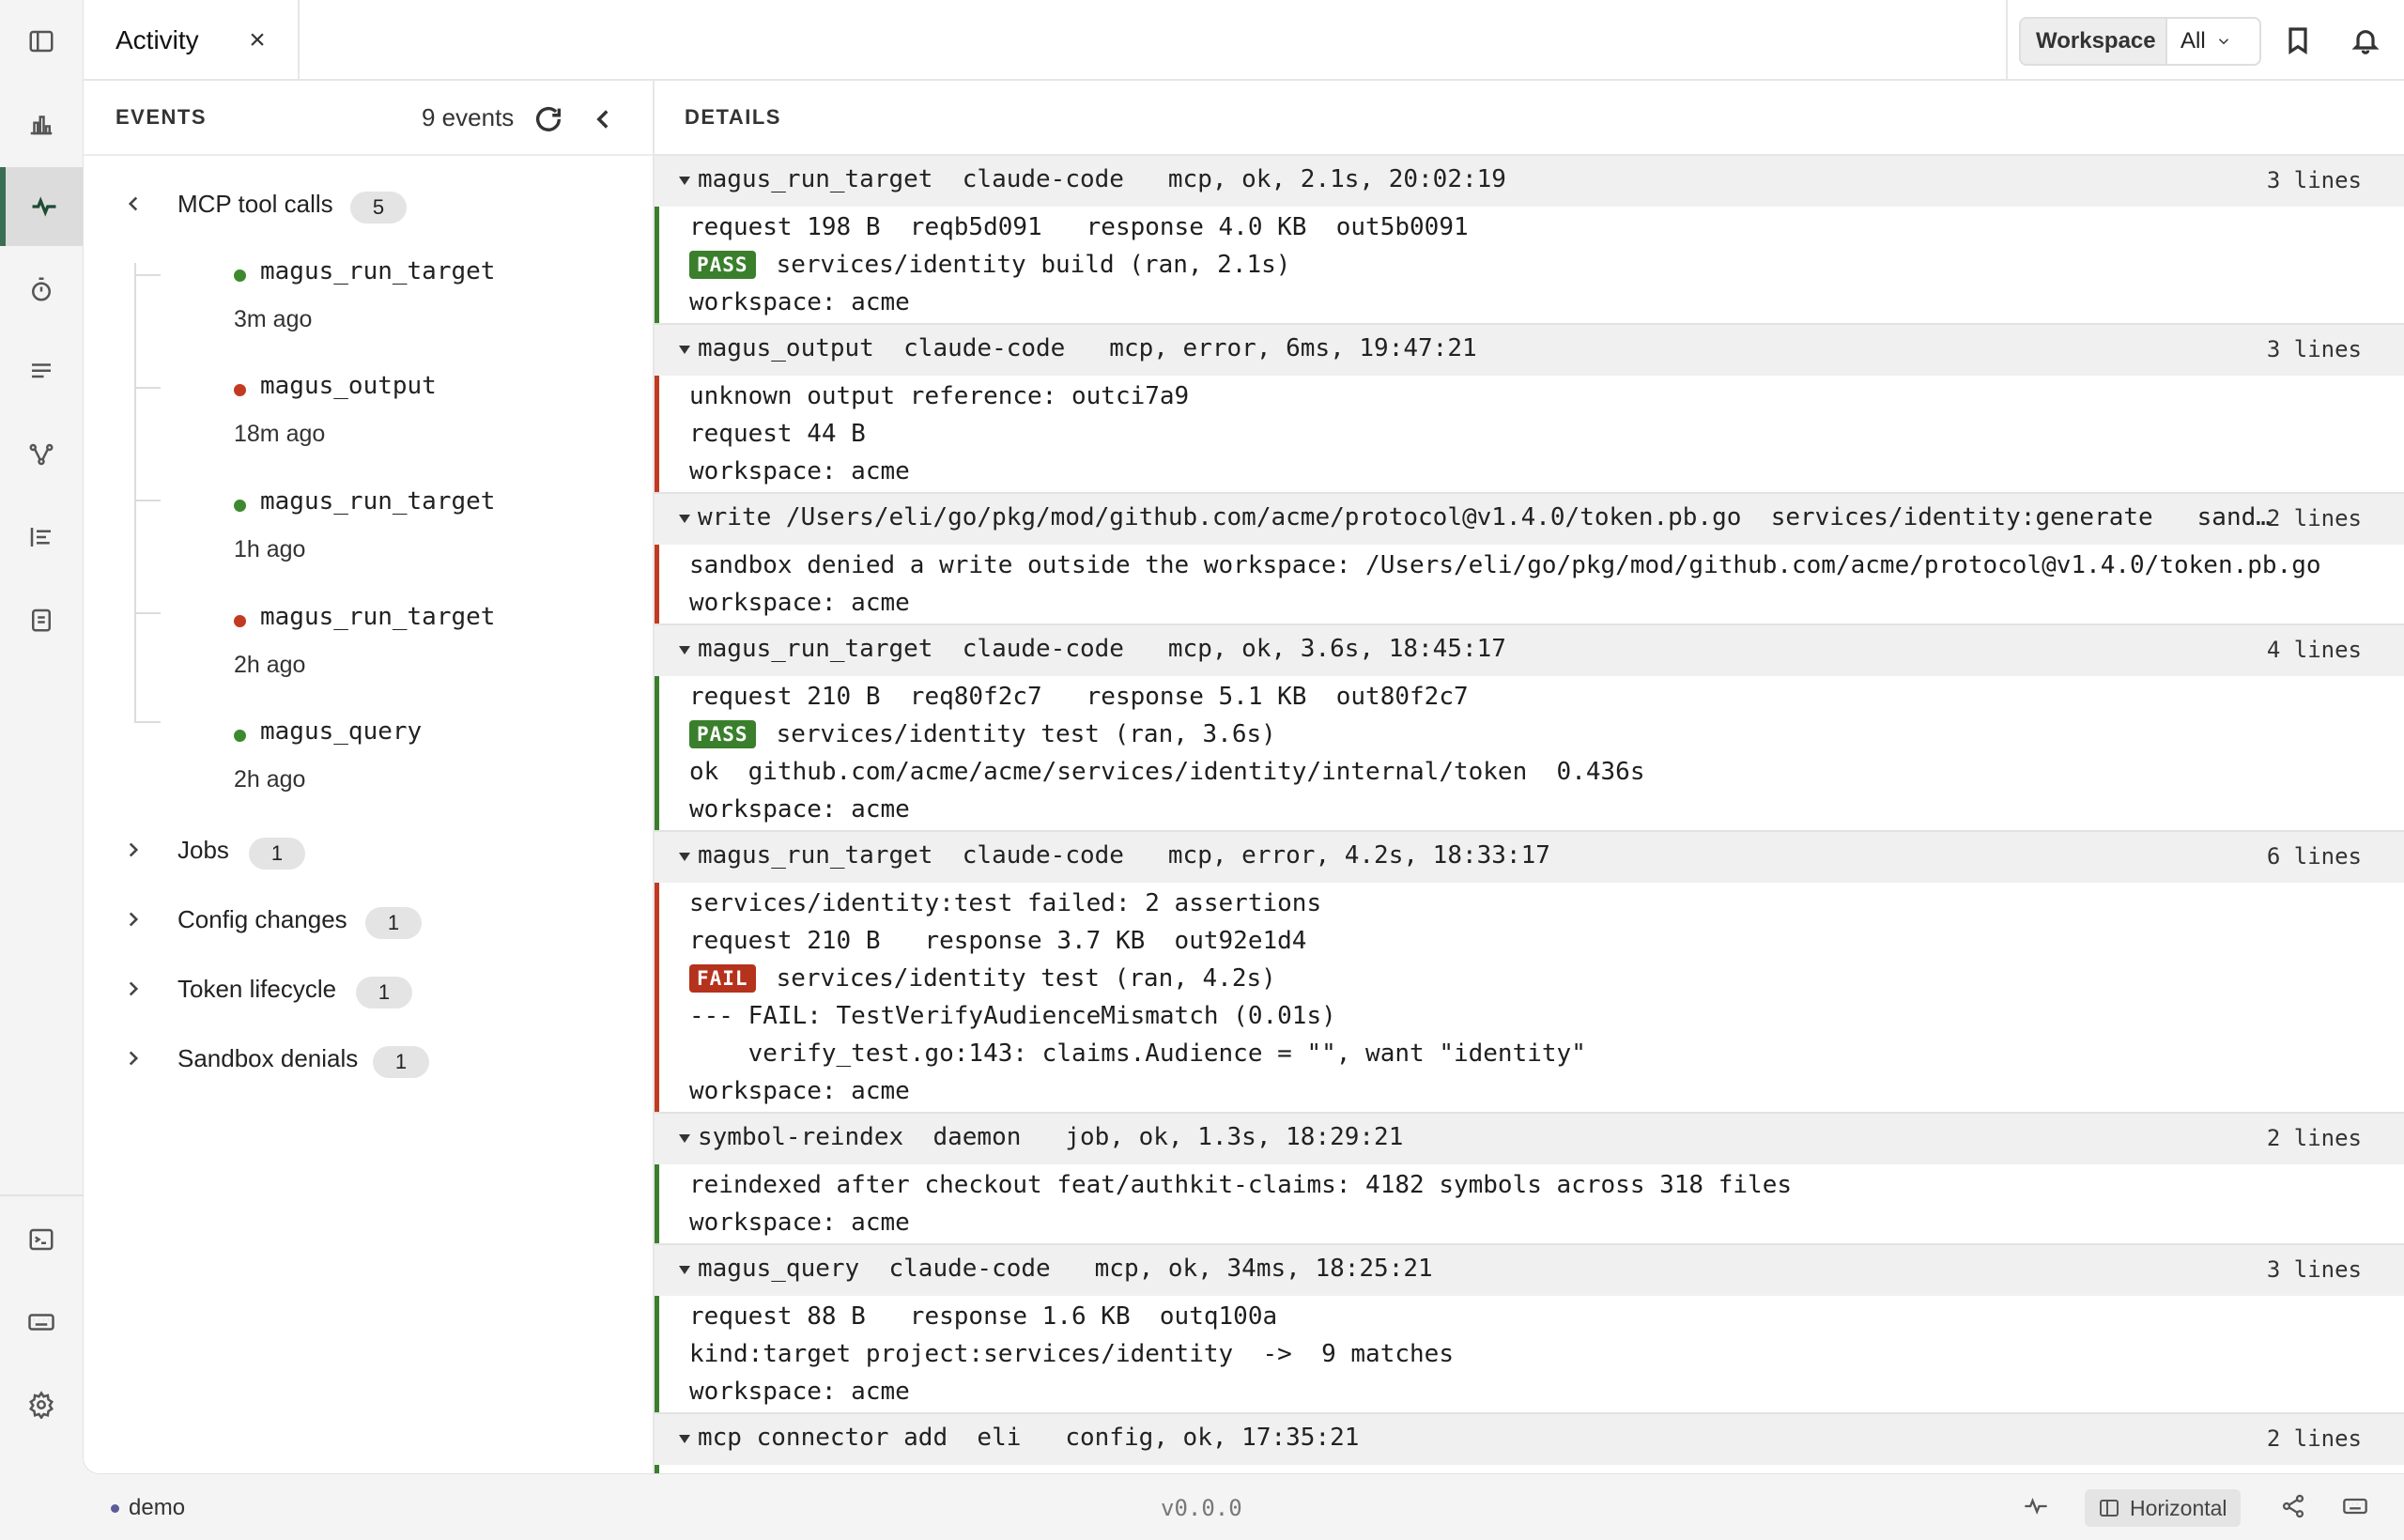 The width and height of the screenshot is (2404, 1540). I want to click on notifications-button, so click(2365, 40).